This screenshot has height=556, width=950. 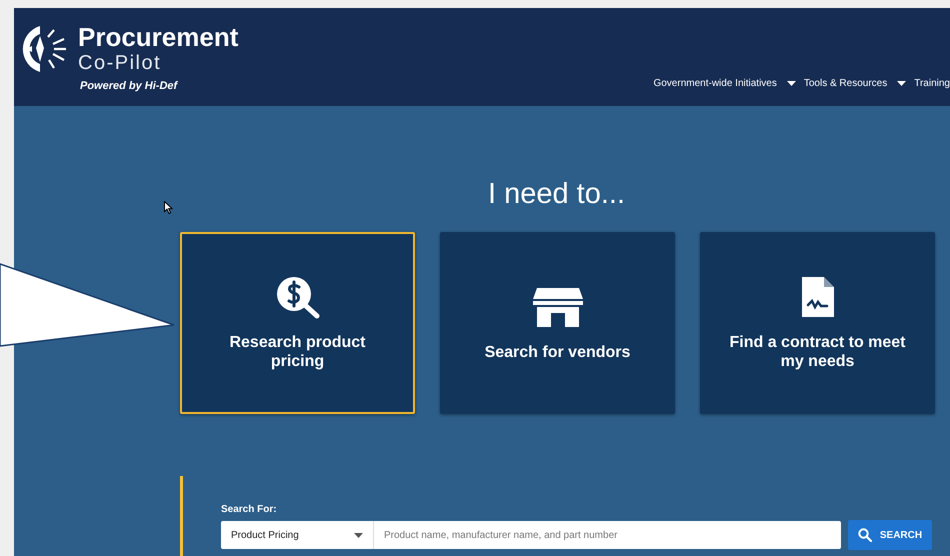 I want to click on option-card: Research product pricing, so click(x=297, y=323).